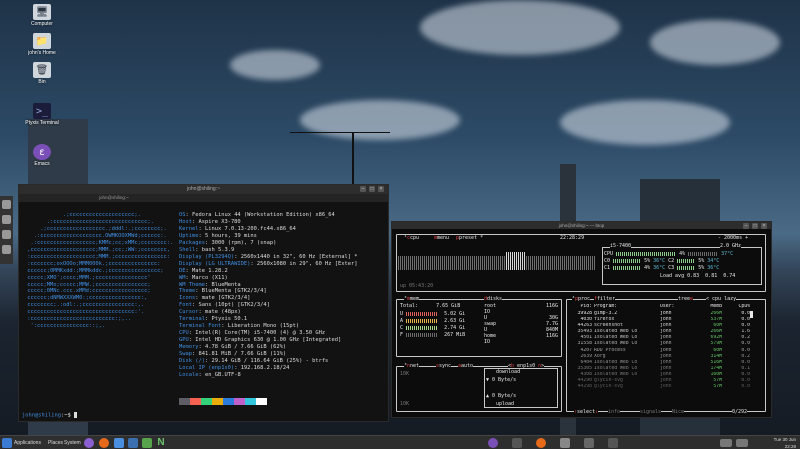  I want to click on signals-hint: signals, so click(651, 412).